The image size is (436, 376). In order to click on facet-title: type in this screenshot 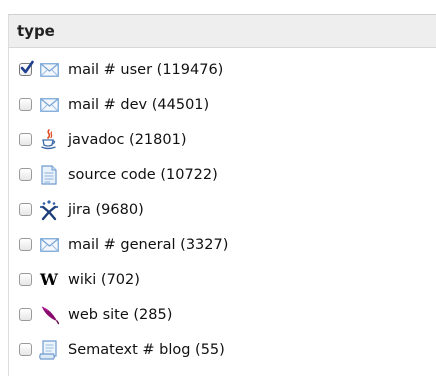, I will do `click(36, 31)`.